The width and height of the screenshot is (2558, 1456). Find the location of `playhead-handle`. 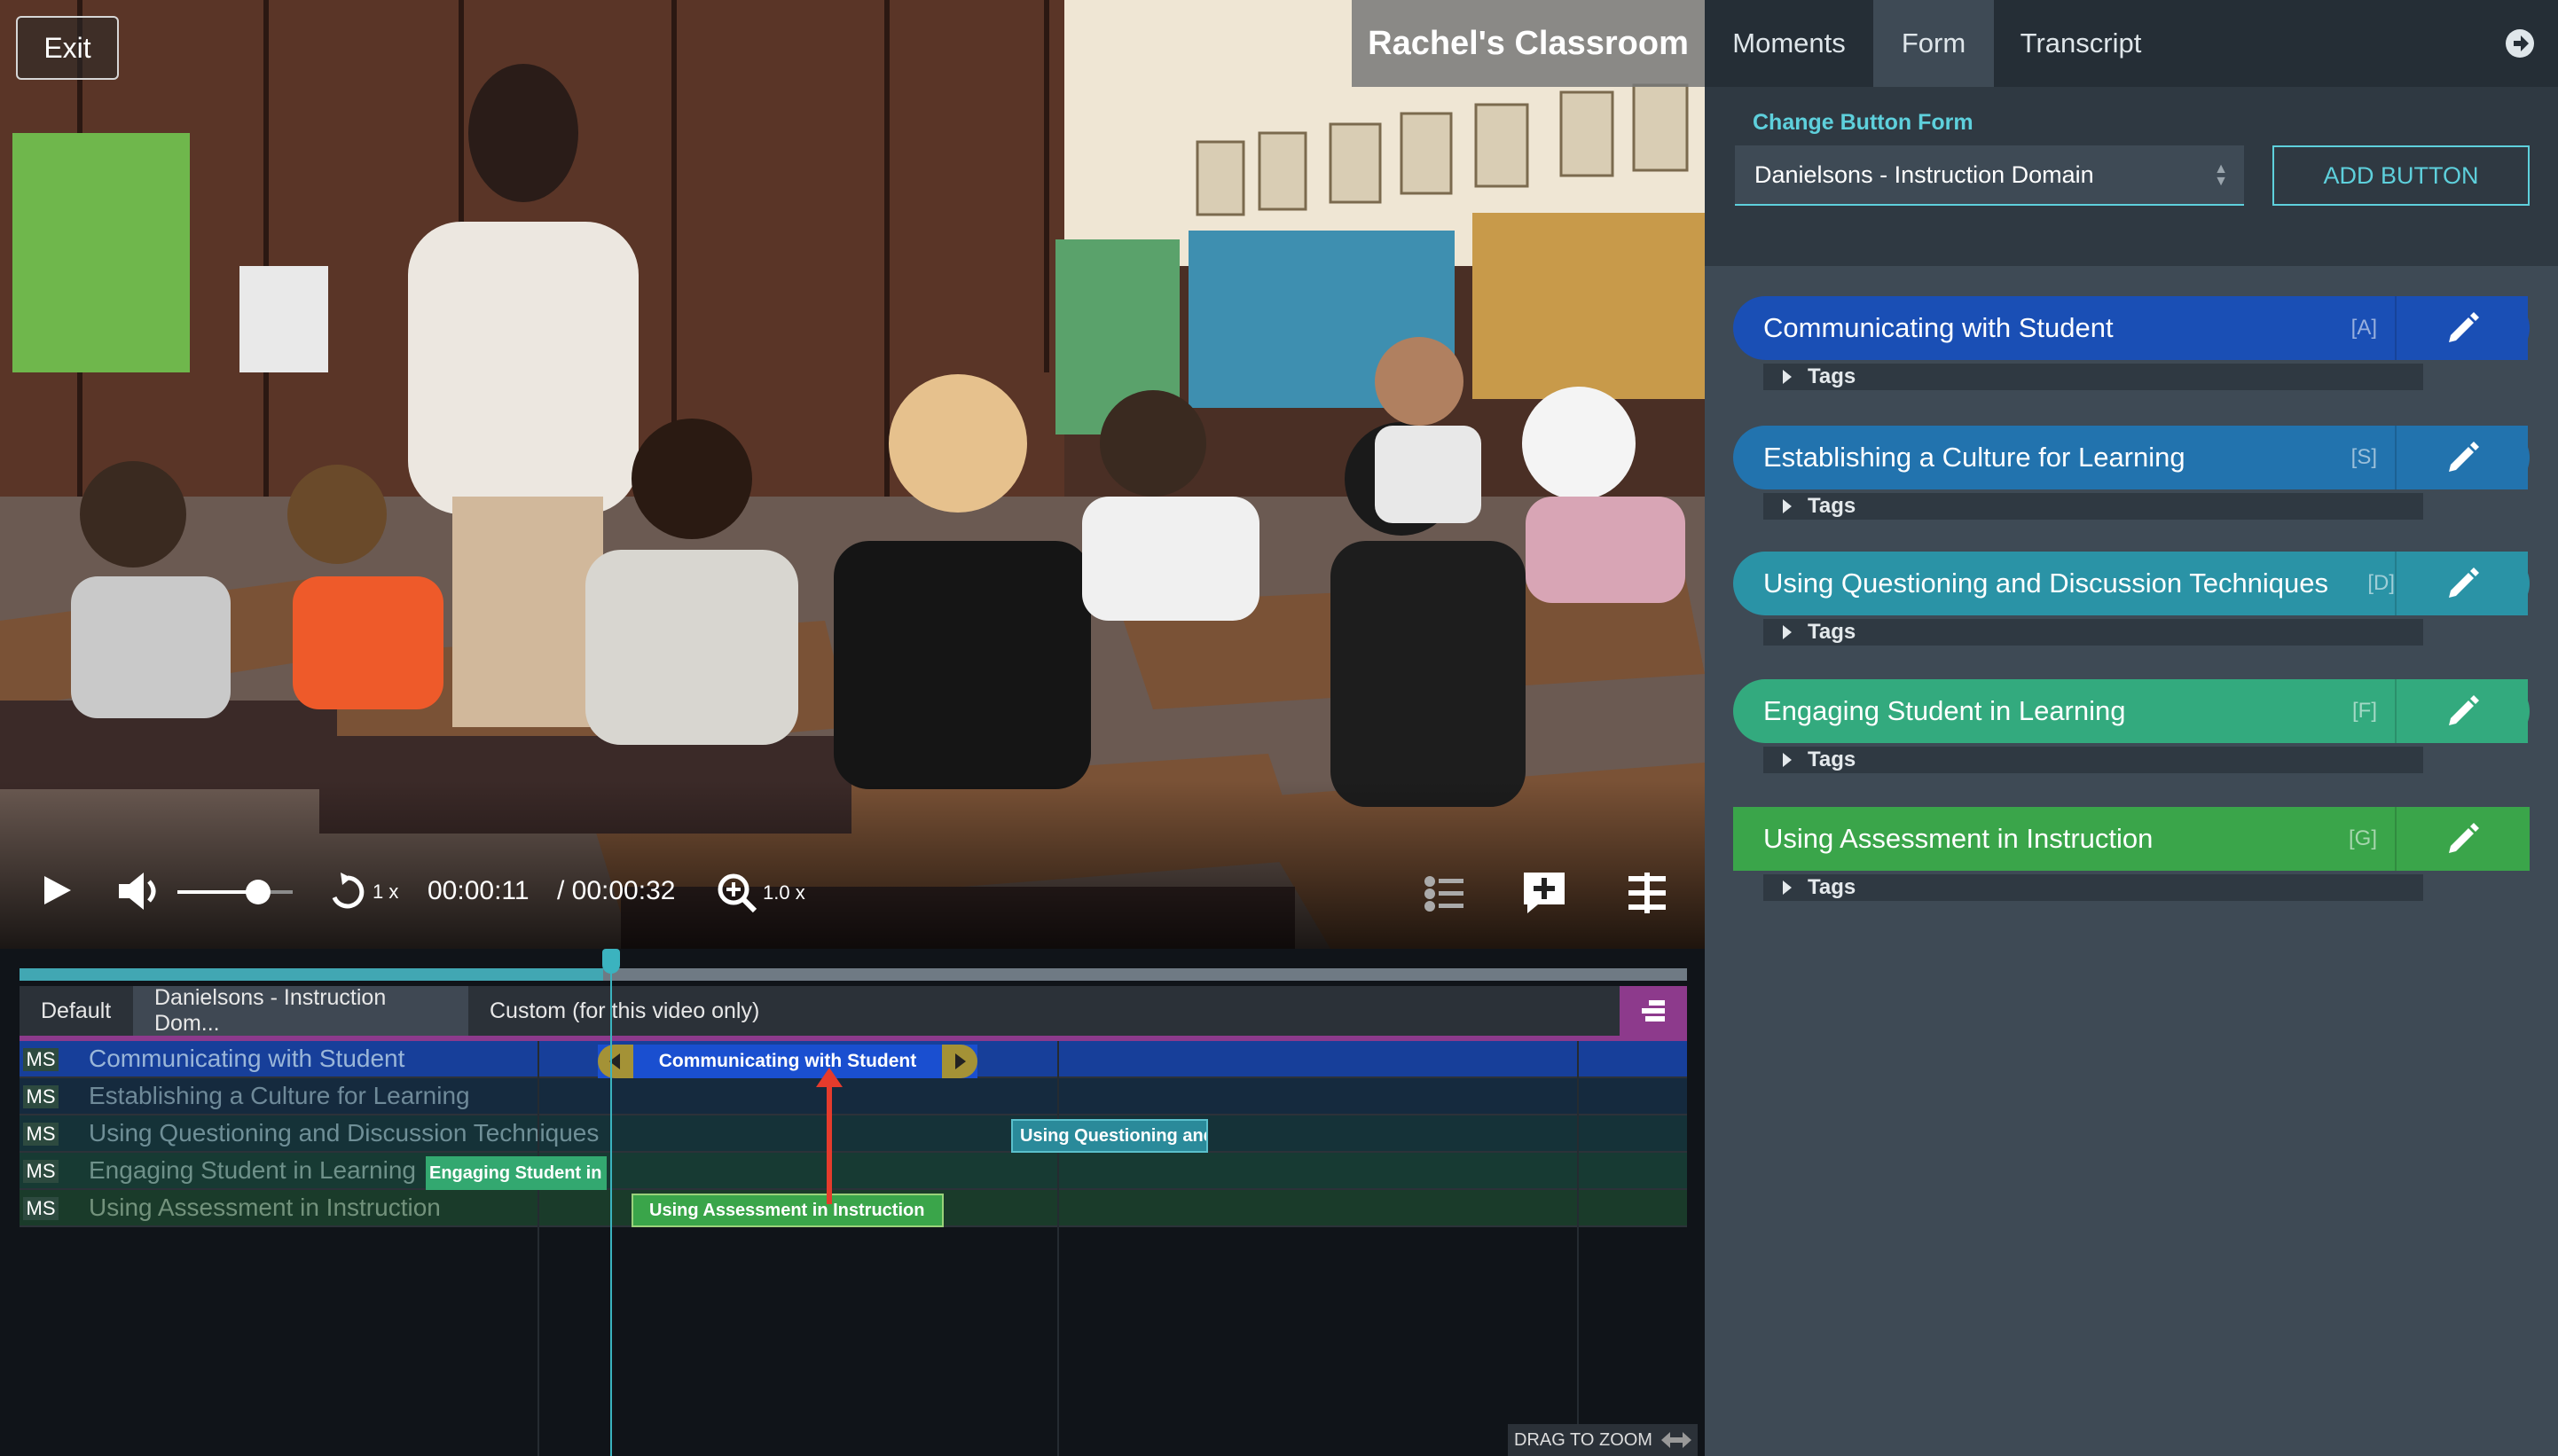

playhead-handle is located at coordinates (611, 961).